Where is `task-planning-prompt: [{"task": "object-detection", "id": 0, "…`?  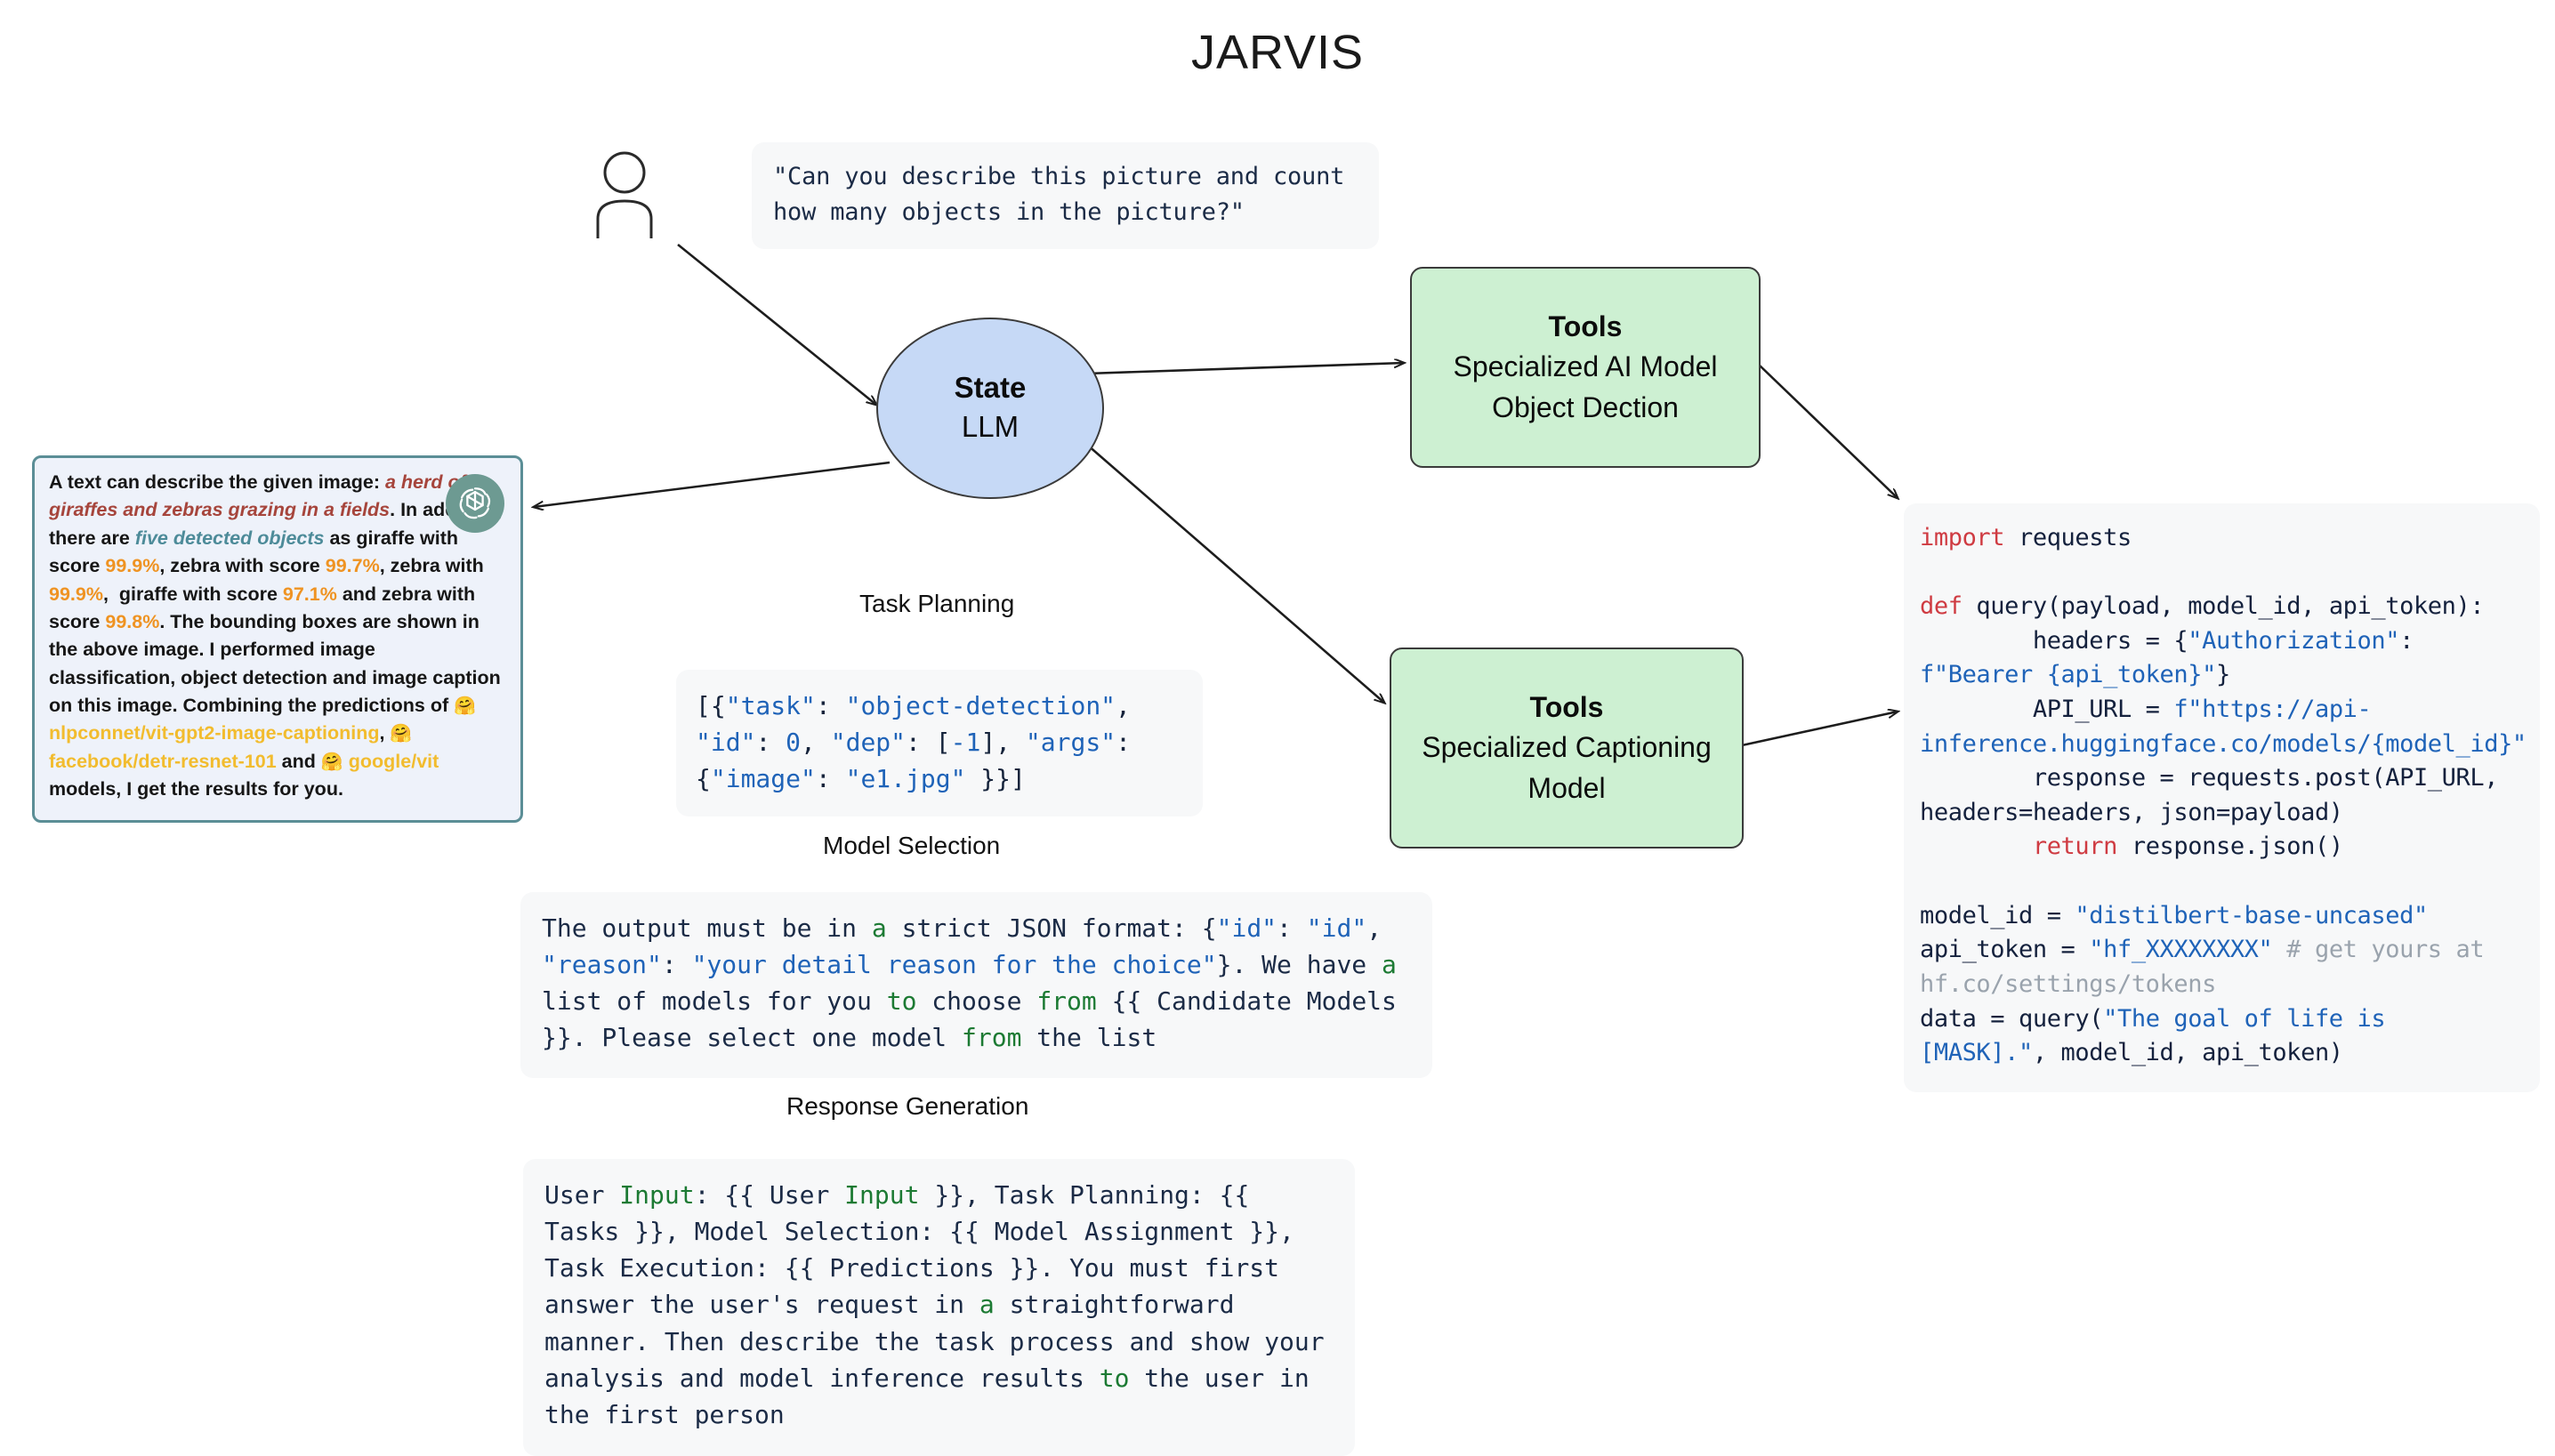 task-planning-prompt: [{"task": "object-detection", "id": 0, "… is located at coordinates (939, 743).